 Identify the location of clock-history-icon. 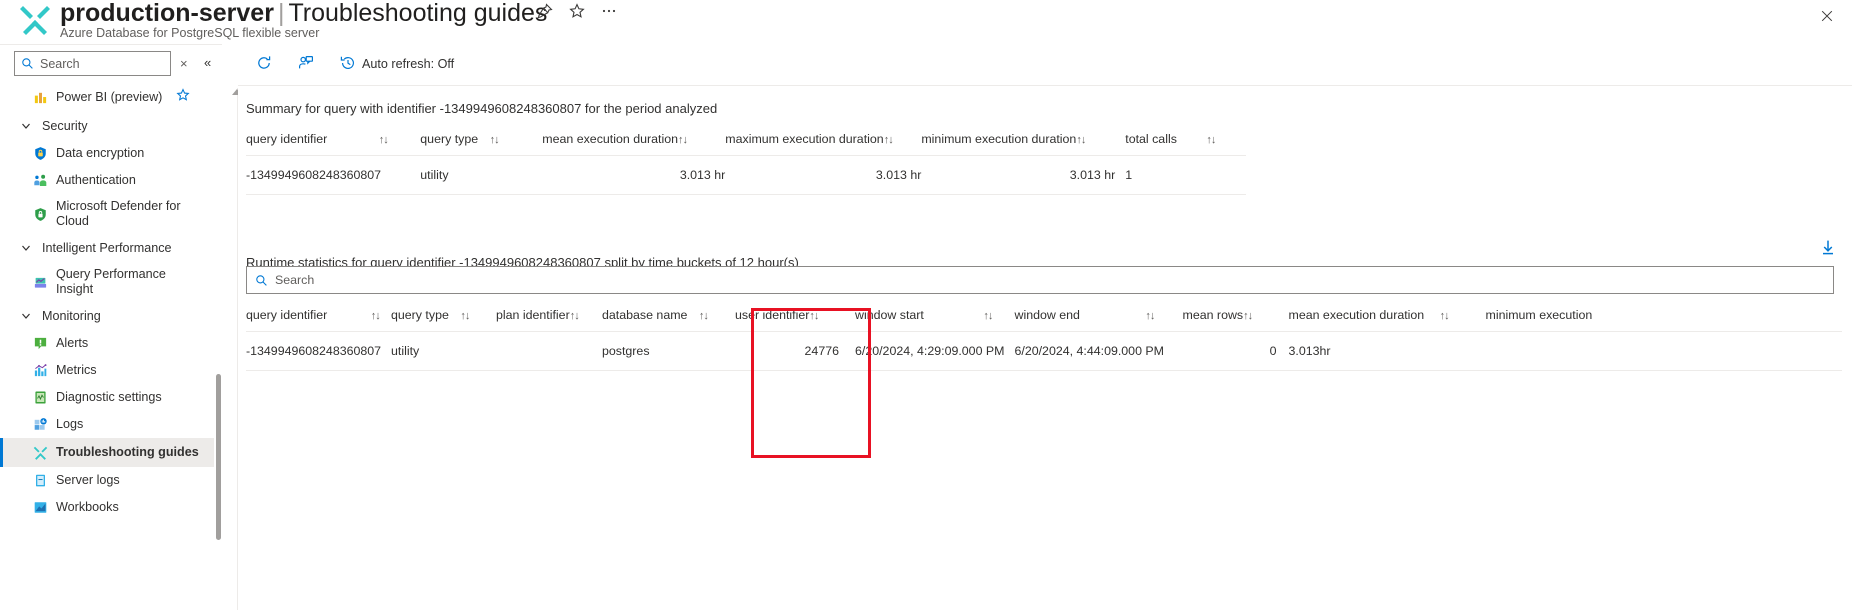
(348, 64).